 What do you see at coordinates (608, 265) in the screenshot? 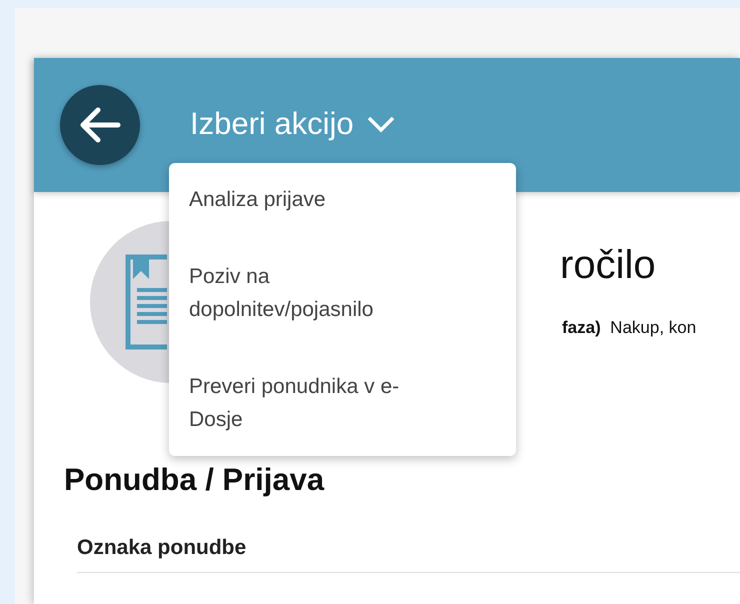
I see `tender-title: ročilo` at bounding box center [608, 265].